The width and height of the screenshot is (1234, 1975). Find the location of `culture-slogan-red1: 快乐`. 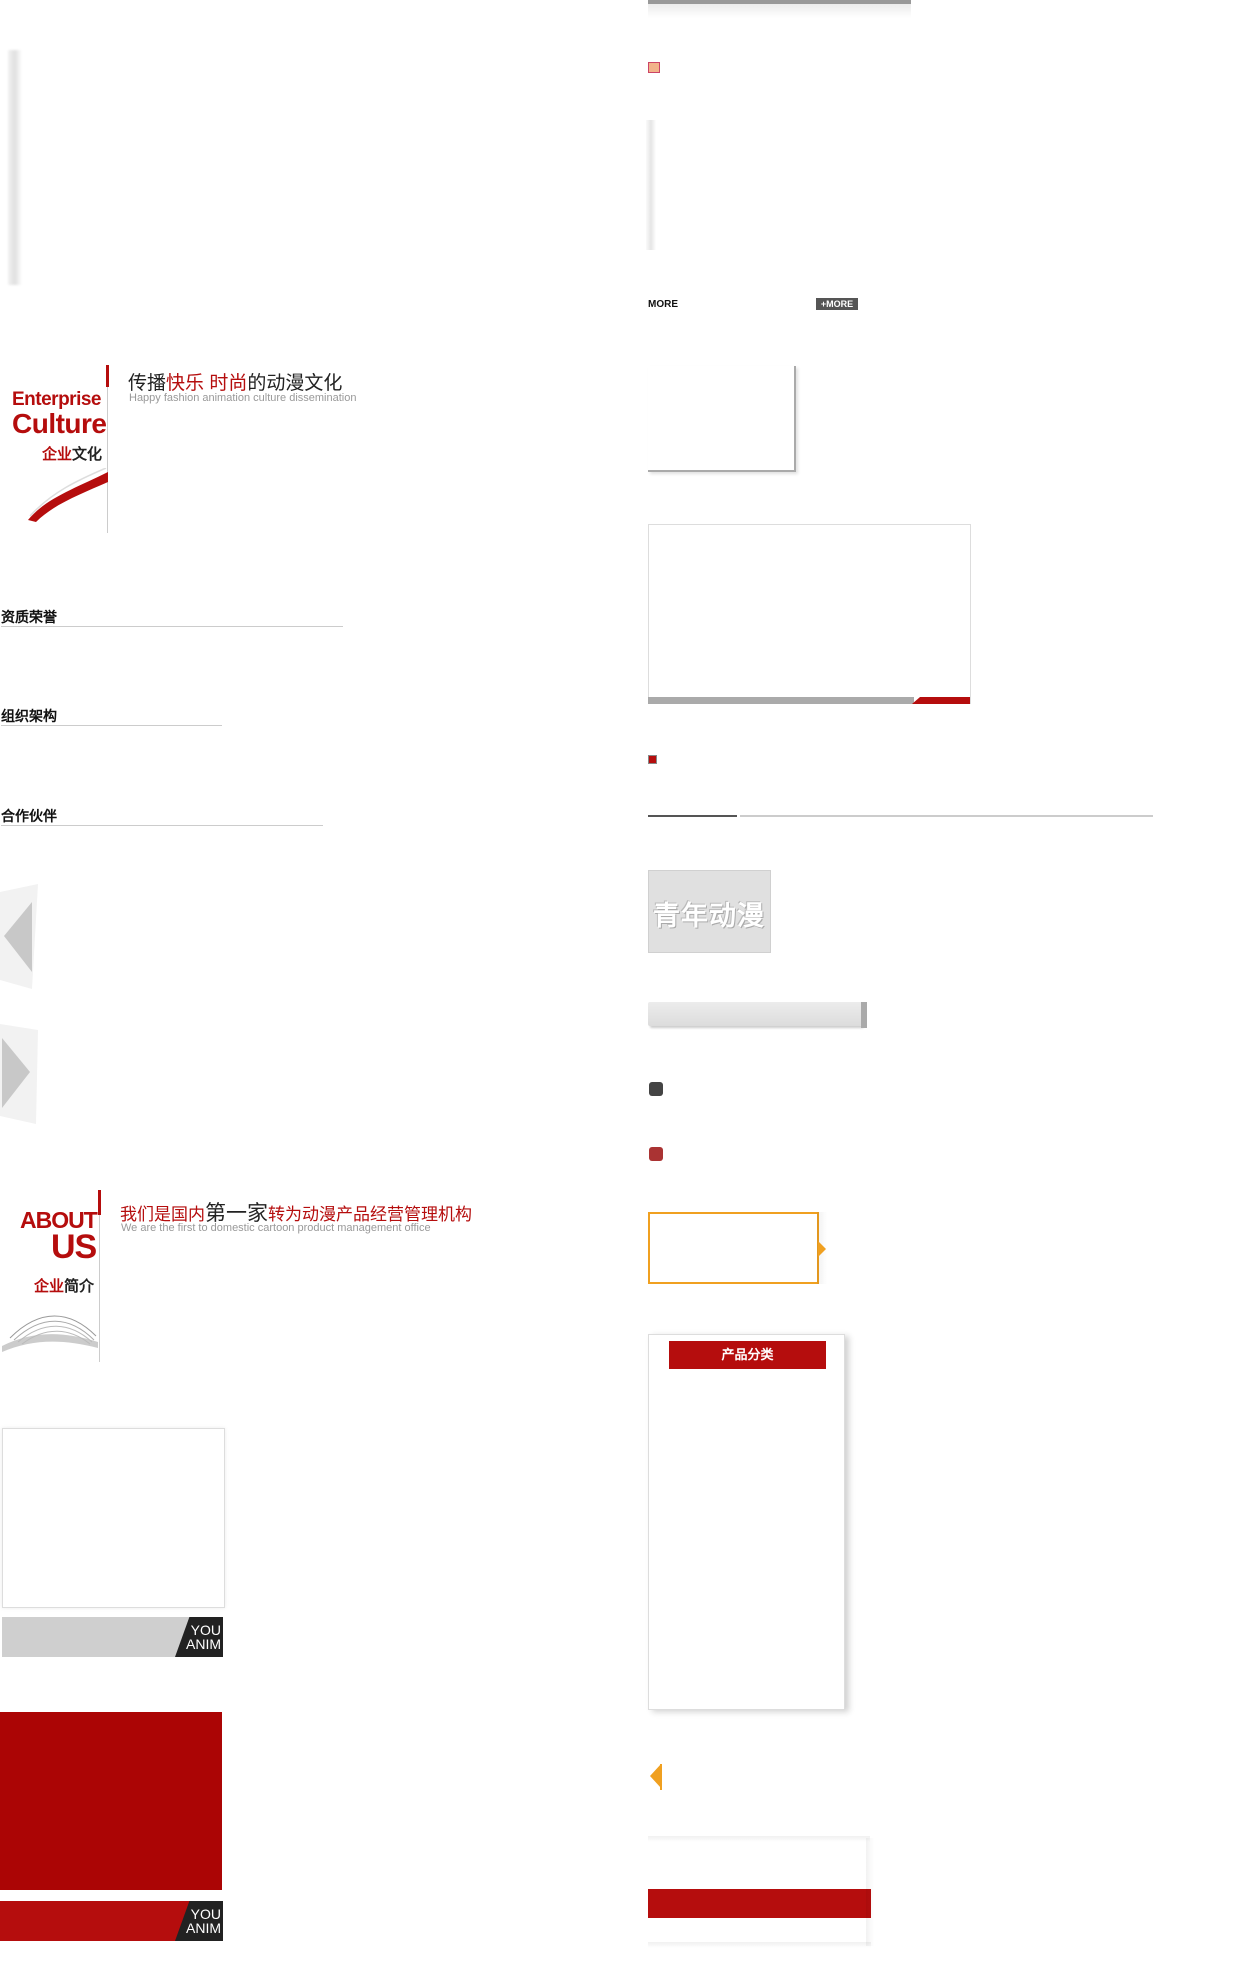

culture-slogan-red1: 快乐 is located at coordinates (185, 383).